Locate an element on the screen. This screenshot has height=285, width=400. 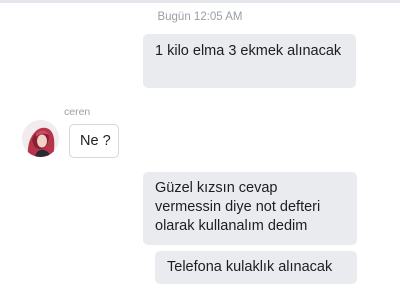
message-bubble-outgoing: 1 kilo elma 3 ekmek alınacak is located at coordinates (249, 61).